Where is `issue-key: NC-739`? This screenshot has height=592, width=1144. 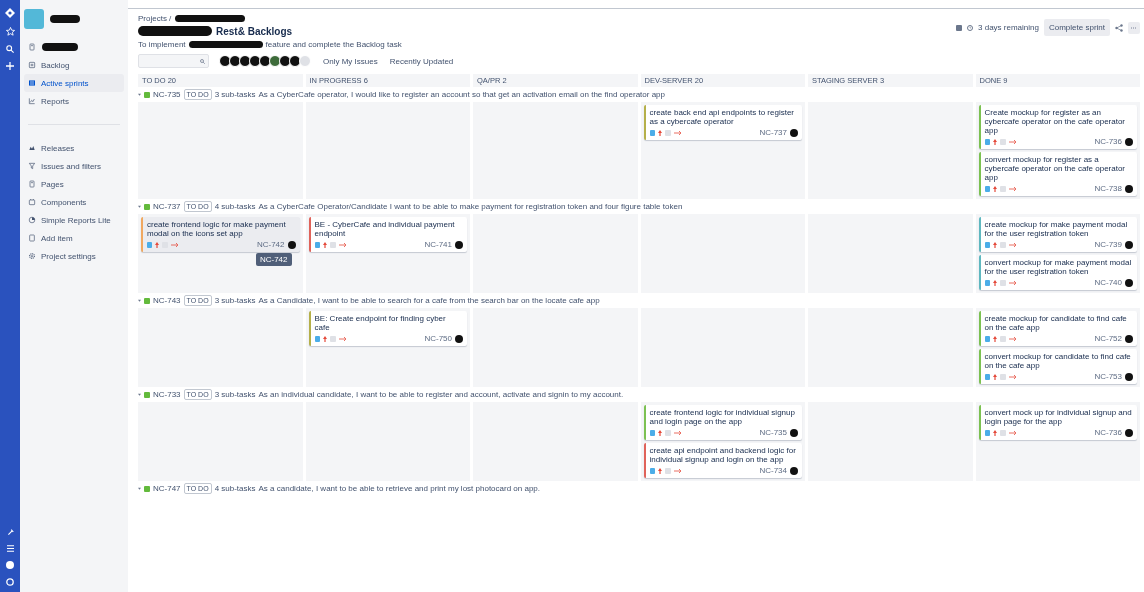
issue-key: NC-739 is located at coordinates (1108, 244).